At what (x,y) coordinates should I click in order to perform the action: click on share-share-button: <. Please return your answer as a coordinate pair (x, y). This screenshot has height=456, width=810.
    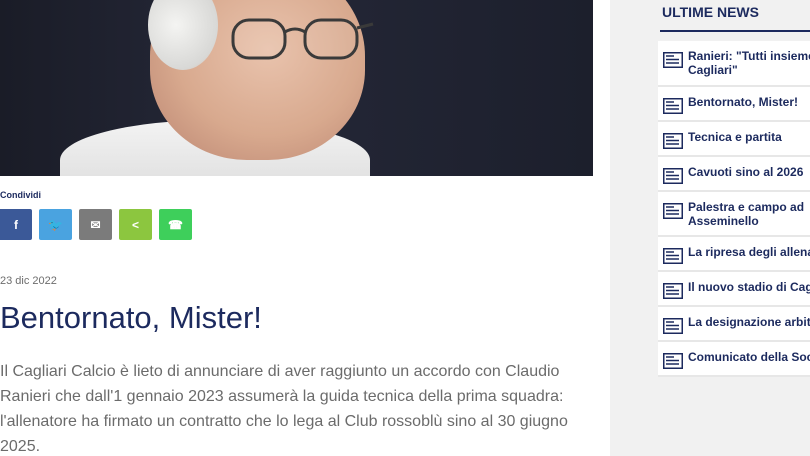
    Looking at the image, I should click on (135, 224).